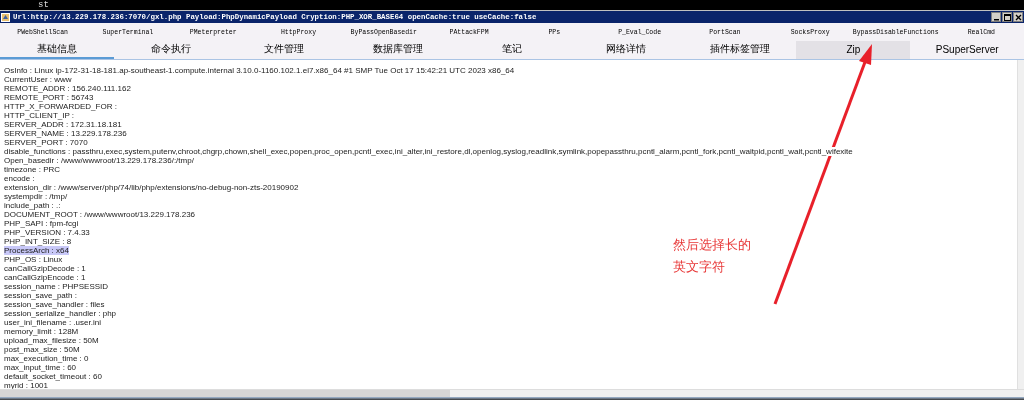 Image resolution: width=1024 pixels, height=400 pixels. I want to click on maximize-button, so click(1007, 17).